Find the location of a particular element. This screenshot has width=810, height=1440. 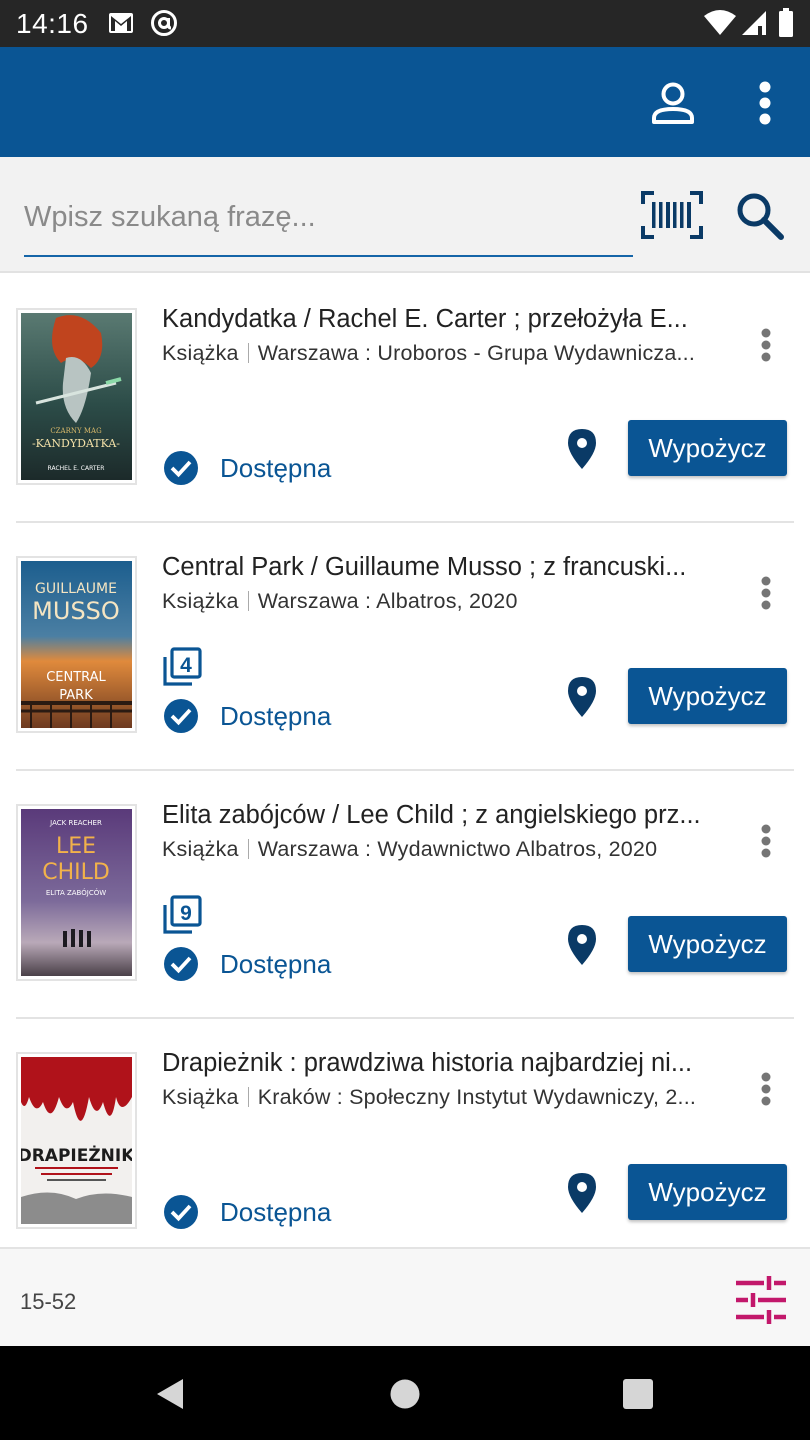

search-input is located at coordinates (328, 221).